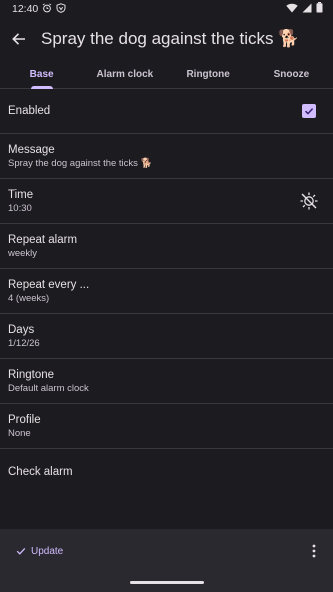  Describe the element at coordinates (80, 163) in the screenshot. I see `setting-value: Spray the dog against the ticks 🐕` at that location.